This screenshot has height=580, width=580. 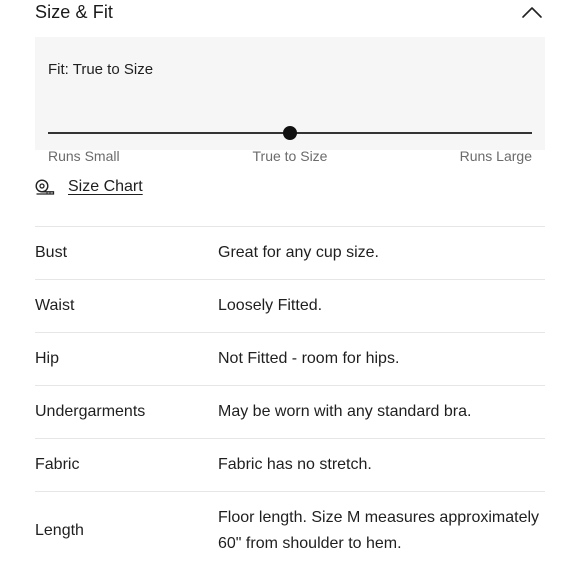 I want to click on spec-label: Length, so click(x=59, y=530).